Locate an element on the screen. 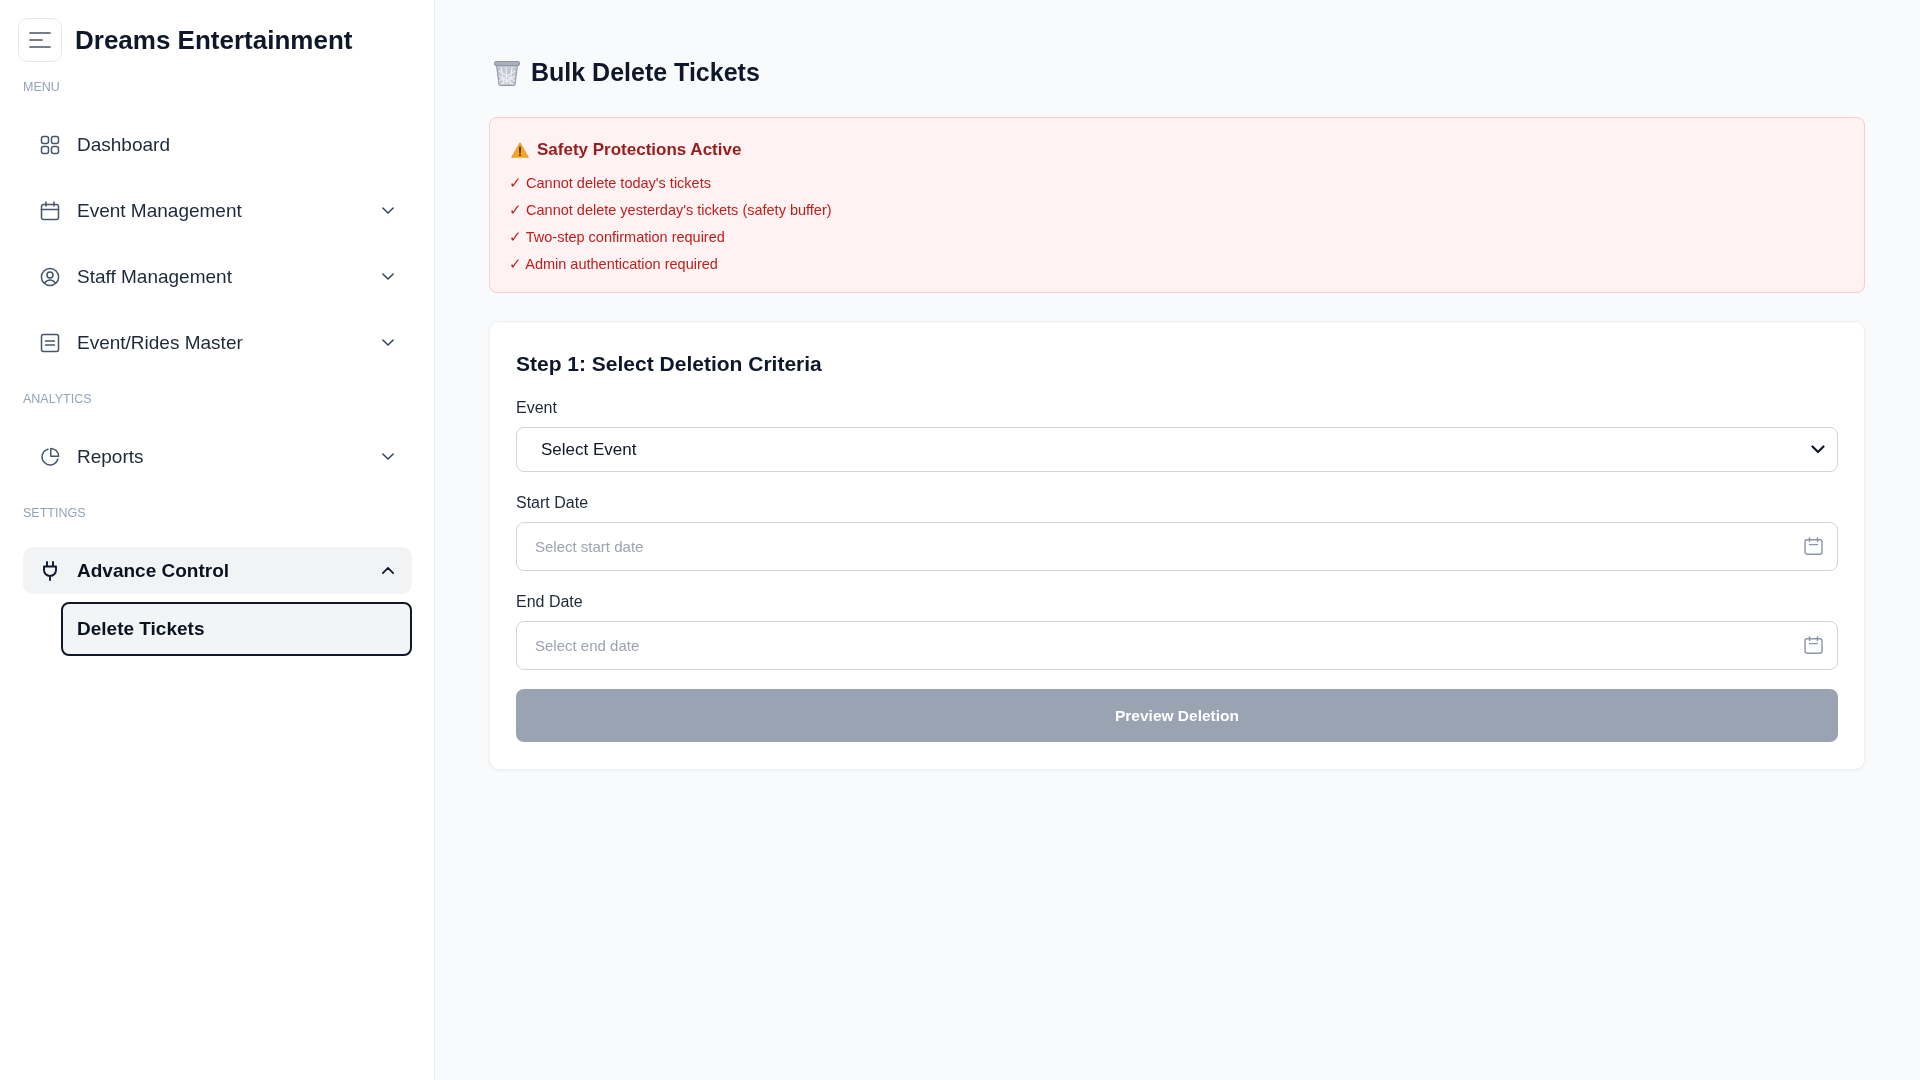 This screenshot has width=1920, height=1080. card-title: Step 1: Select Deletion Criteria is located at coordinates (669, 364).